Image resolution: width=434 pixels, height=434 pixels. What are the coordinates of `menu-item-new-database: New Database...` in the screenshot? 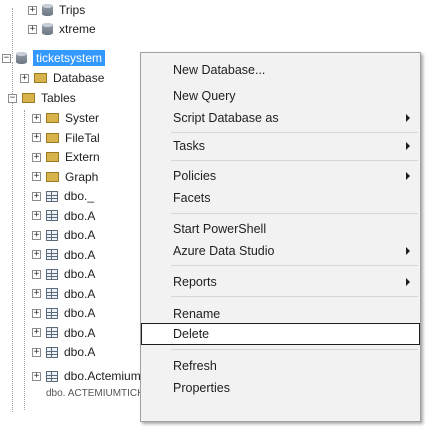 It's located at (280, 70).